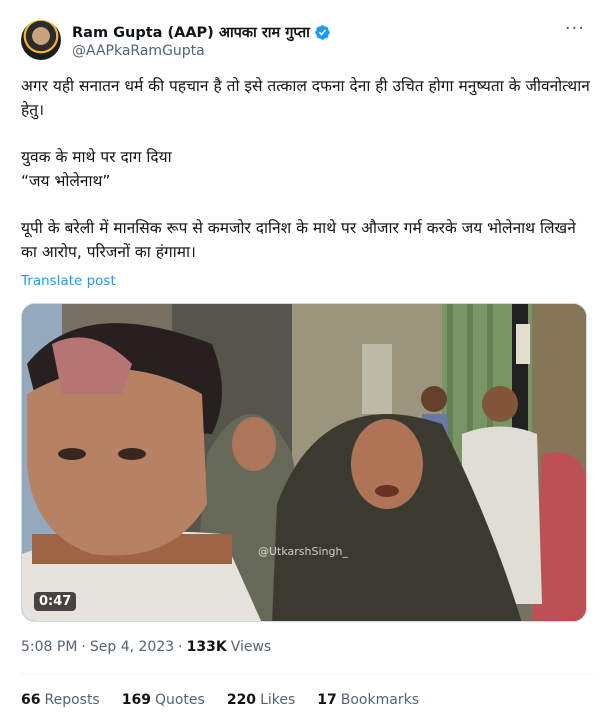  I want to click on likes-label: Likes, so click(278, 700).